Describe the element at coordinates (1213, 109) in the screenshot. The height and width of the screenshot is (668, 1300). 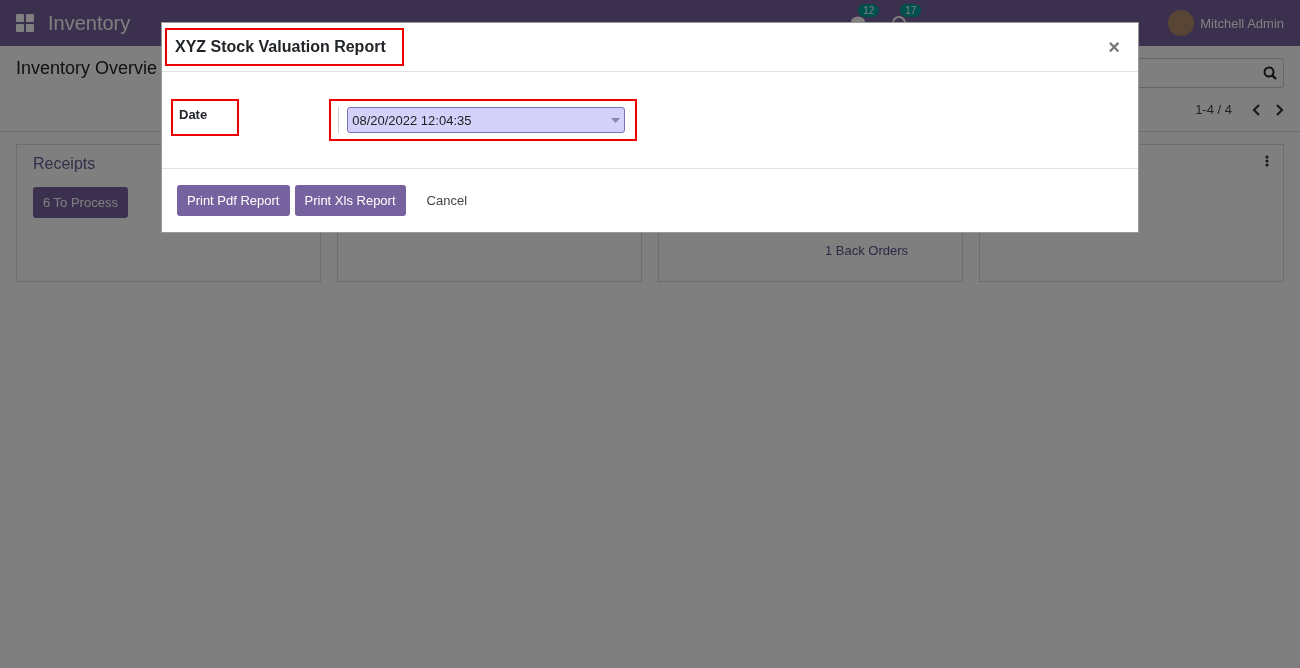
I see `pager-value: 1-4 / 4` at that location.